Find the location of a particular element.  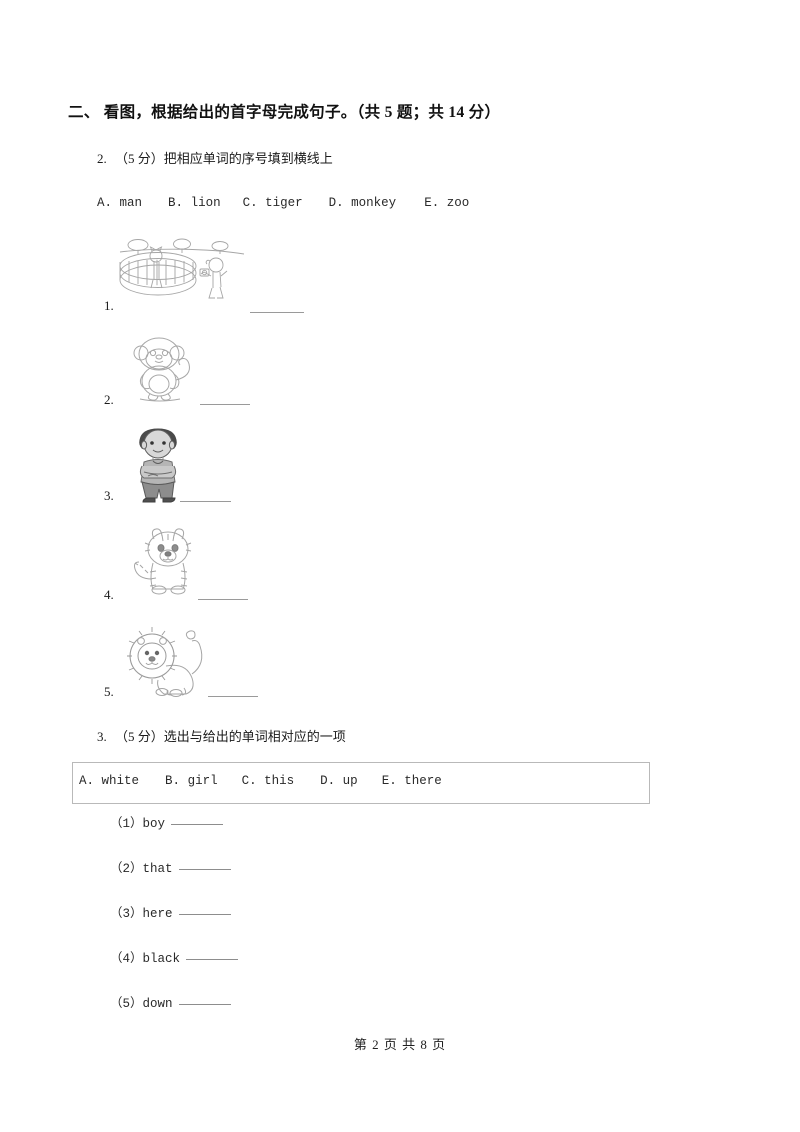

sub-item-1-label: （1）boy is located at coordinates (138, 824).